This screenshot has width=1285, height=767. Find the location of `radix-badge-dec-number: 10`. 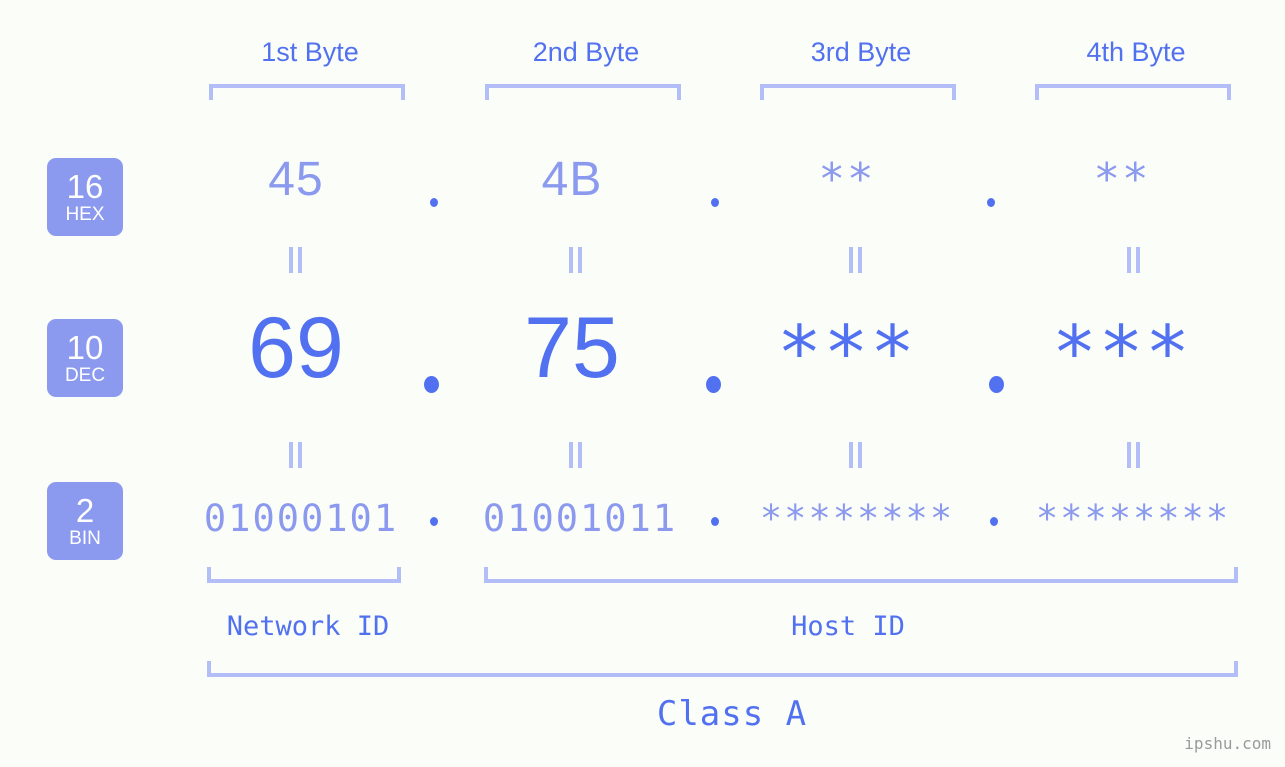

radix-badge-dec-number: 10 is located at coordinates (85, 347).